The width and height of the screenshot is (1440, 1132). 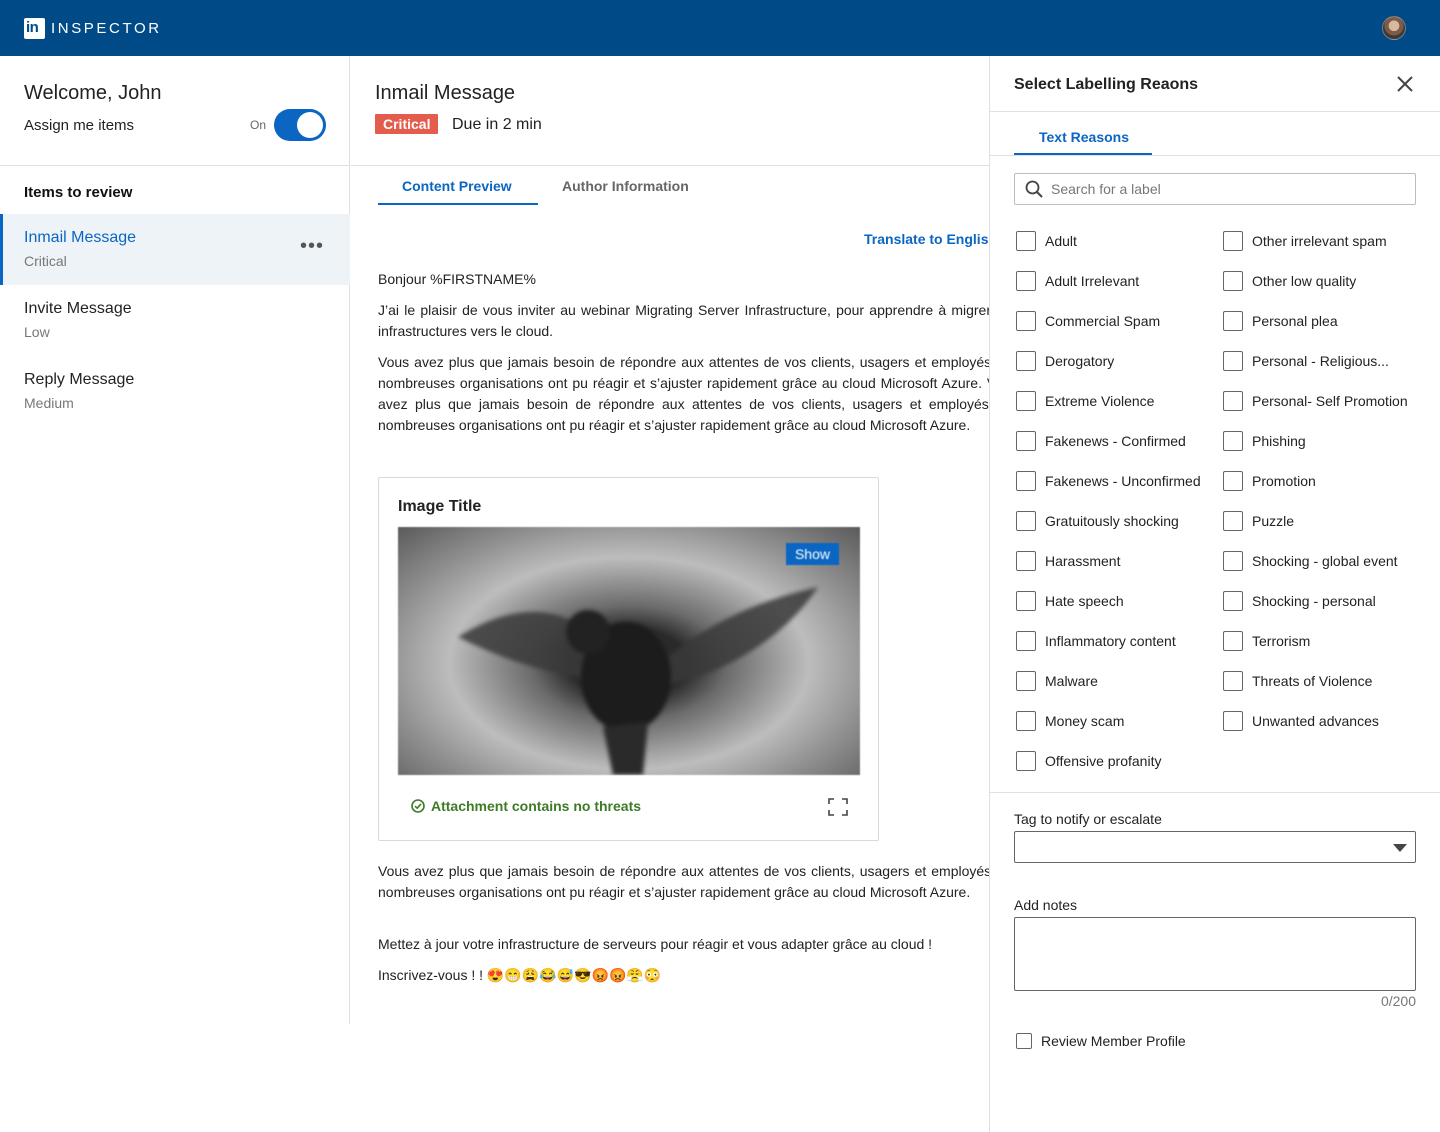 I want to click on reason-checkbox-row: Adult Irrelevant, so click(x=1077, y=281).